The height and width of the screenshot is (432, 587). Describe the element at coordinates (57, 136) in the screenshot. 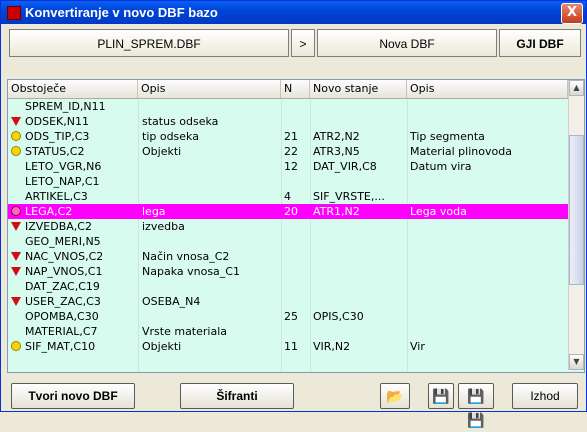

I see `cell-field: ODS_TIP,C3` at that location.